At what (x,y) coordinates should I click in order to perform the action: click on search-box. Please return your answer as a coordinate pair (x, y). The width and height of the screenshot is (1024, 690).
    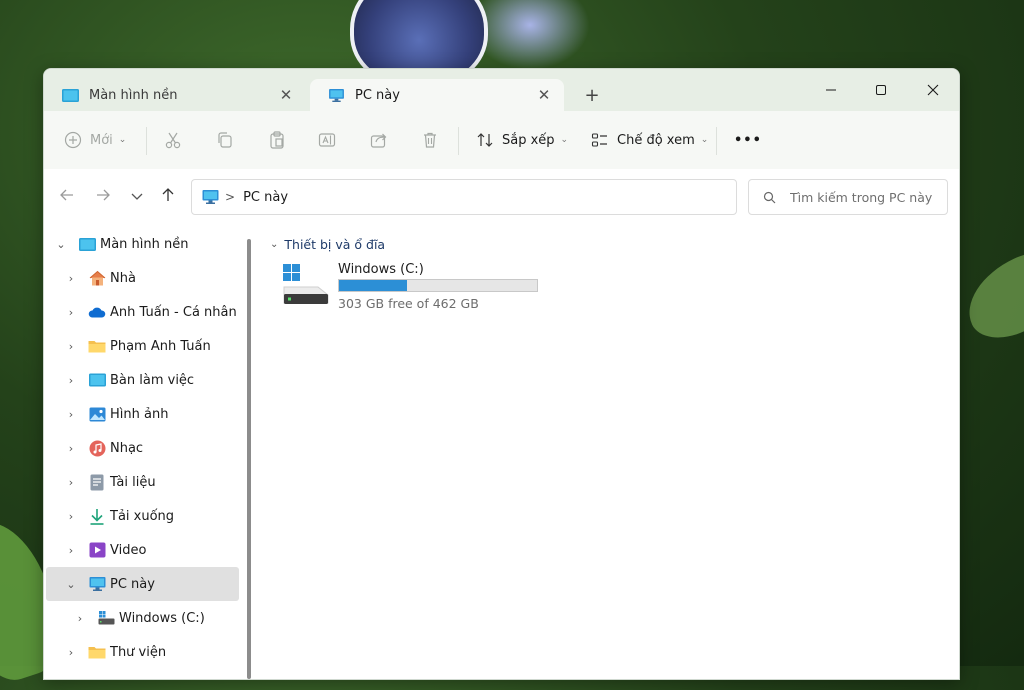
    Looking at the image, I should click on (848, 197).